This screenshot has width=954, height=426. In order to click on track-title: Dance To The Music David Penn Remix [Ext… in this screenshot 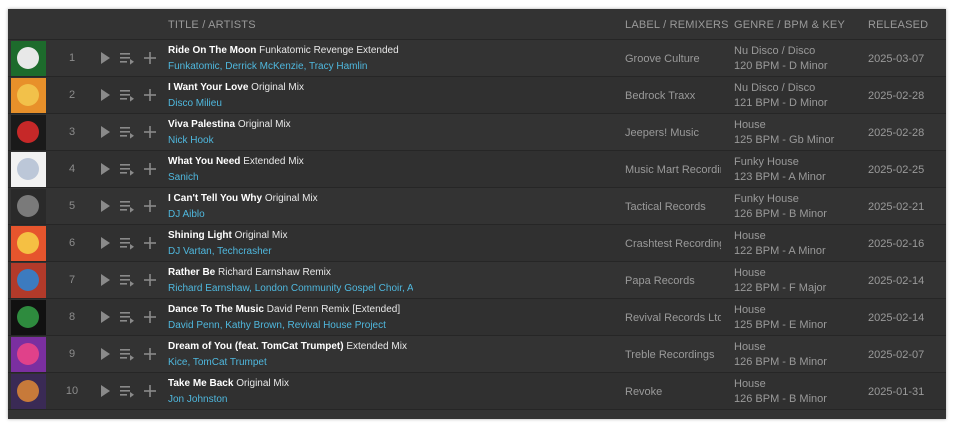, I will do `click(393, 309)`.